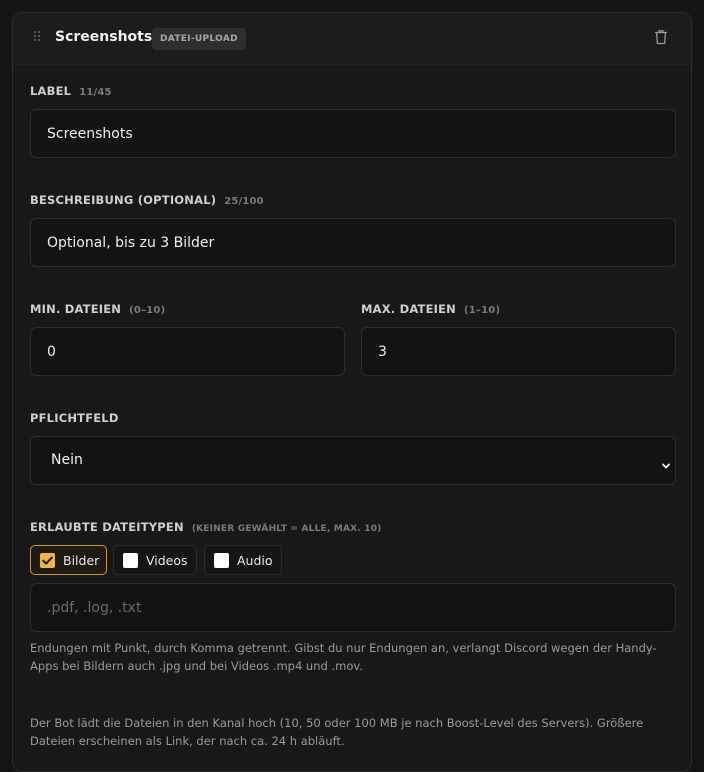 Image resolution: width=704 pixels, height=772 pixels. I want to click on required-title: PFLICHTFELD, so click(74, 418).